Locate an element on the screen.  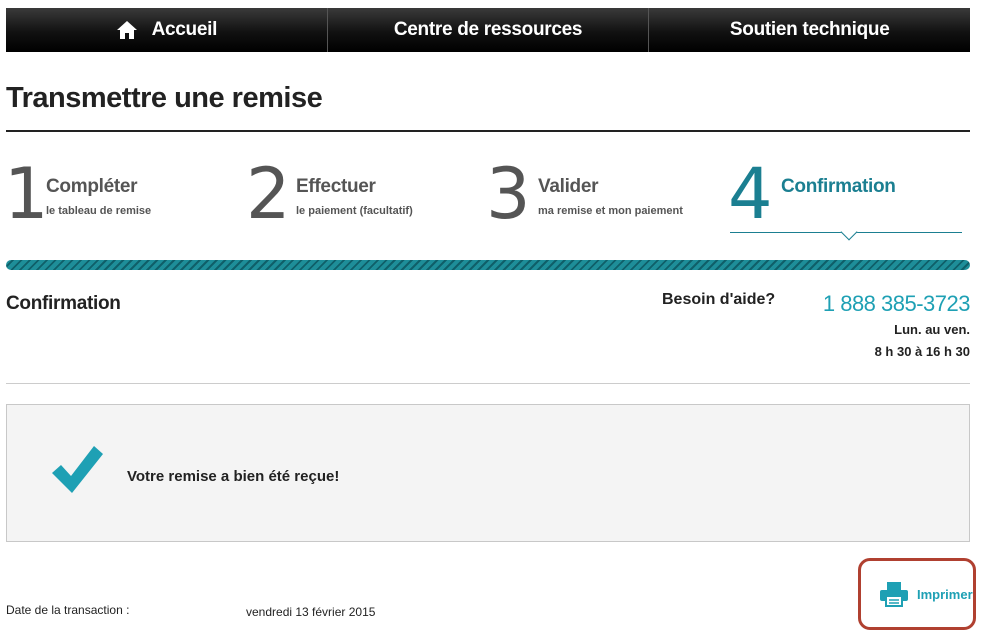
step-1-number: 1 is located at coordinates (26, 194).